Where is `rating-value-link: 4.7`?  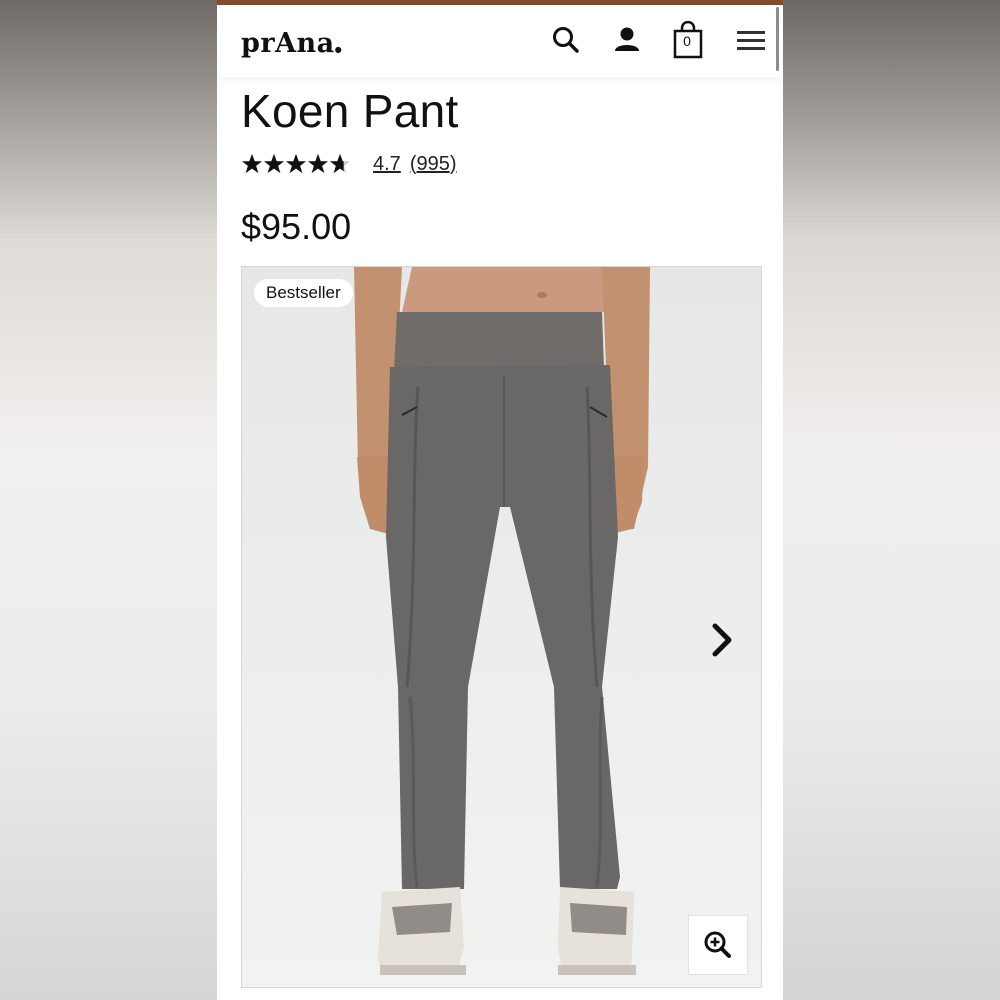
rating-value-link: 4.7 is located at coordinates (387, 164).